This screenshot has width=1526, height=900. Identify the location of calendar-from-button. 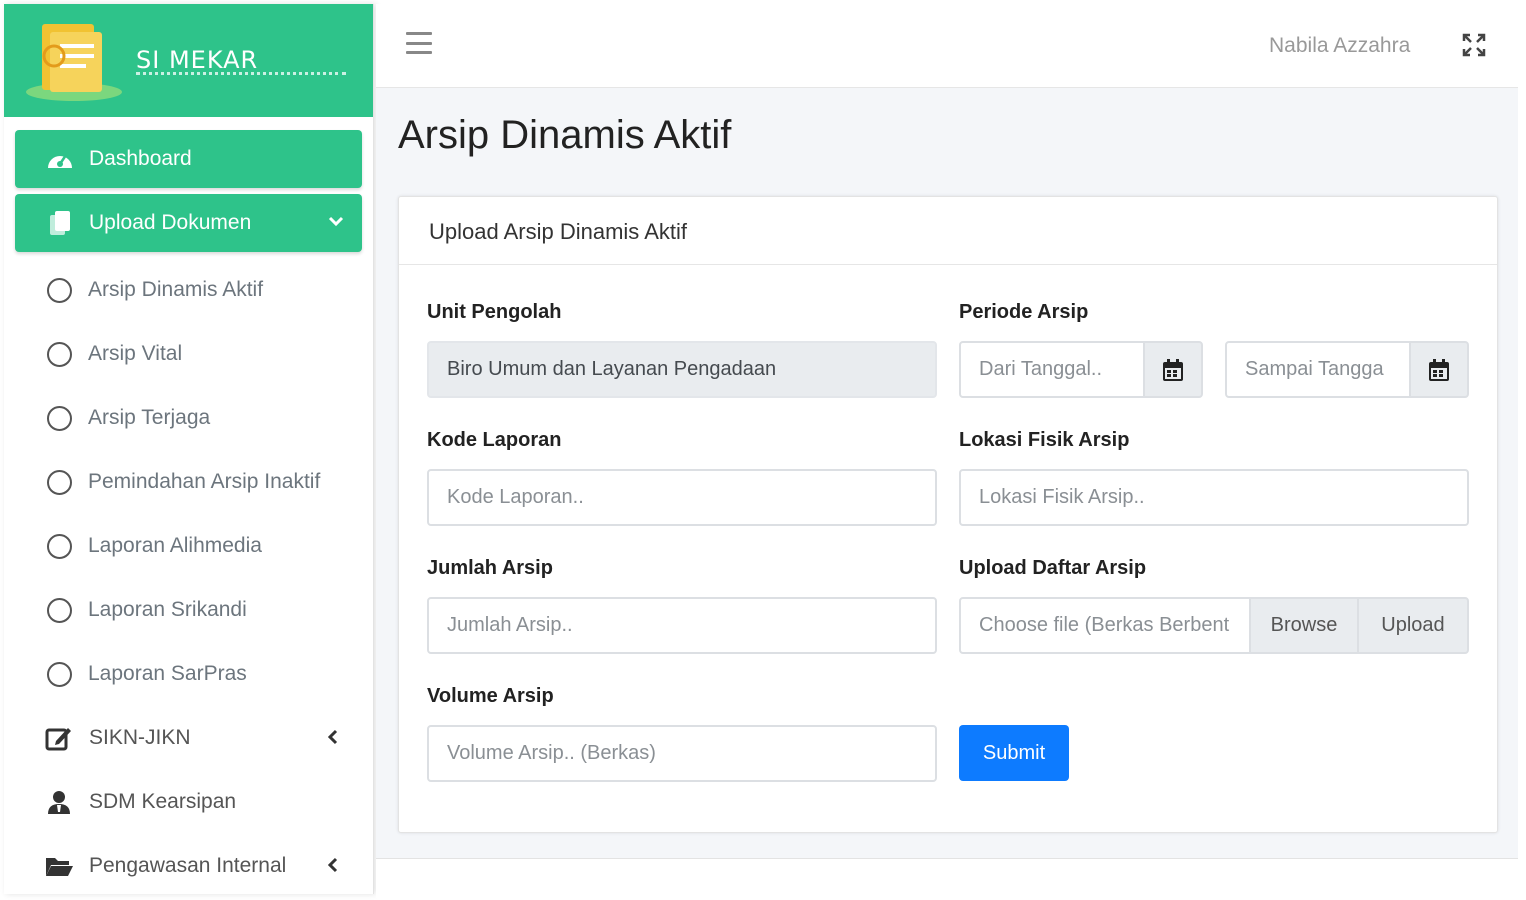
(1173, 369).